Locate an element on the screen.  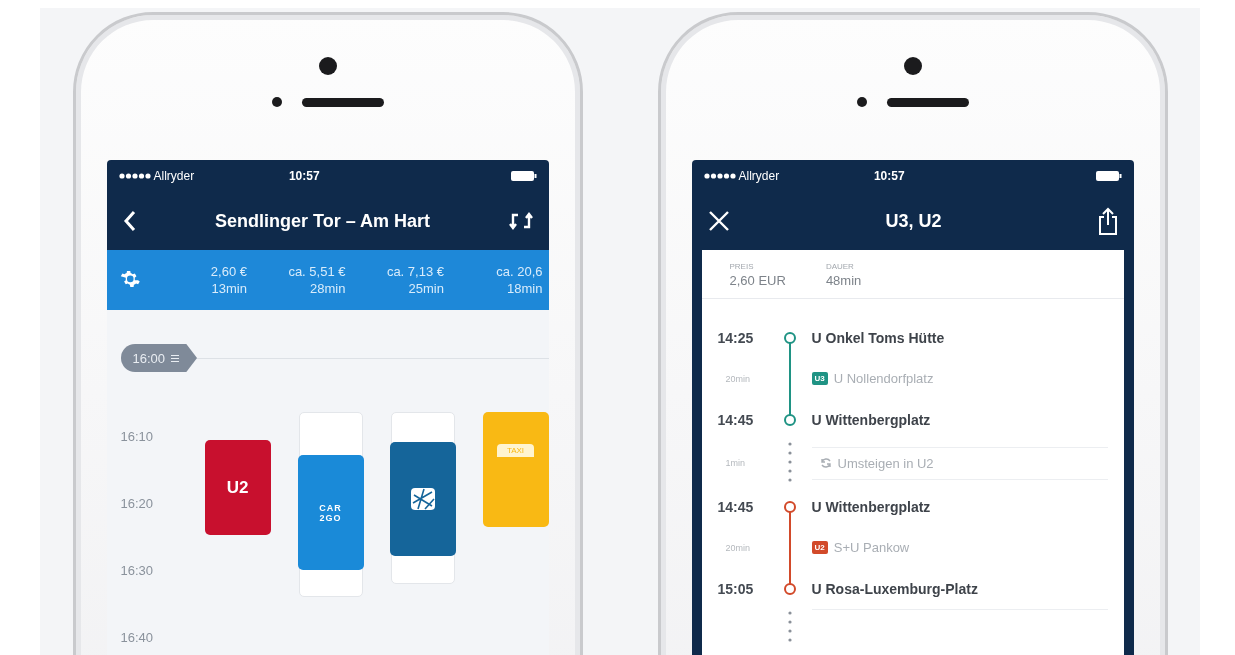
share-button is located at coordinates (1107, 221).